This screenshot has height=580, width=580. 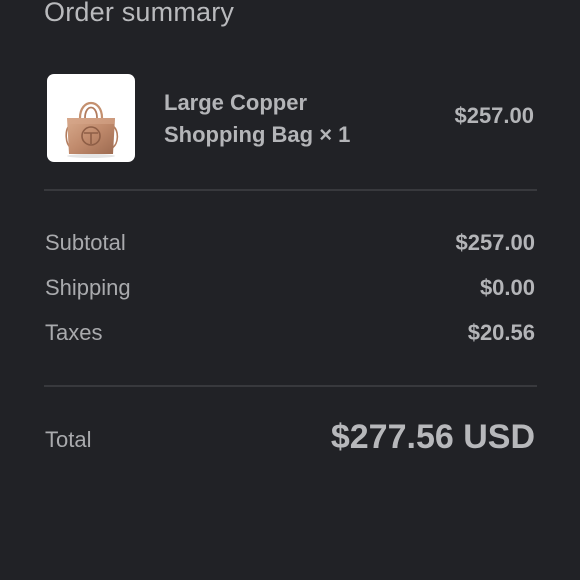 I want to click on taxes-label: Taxes, so click(x=74, y=332).